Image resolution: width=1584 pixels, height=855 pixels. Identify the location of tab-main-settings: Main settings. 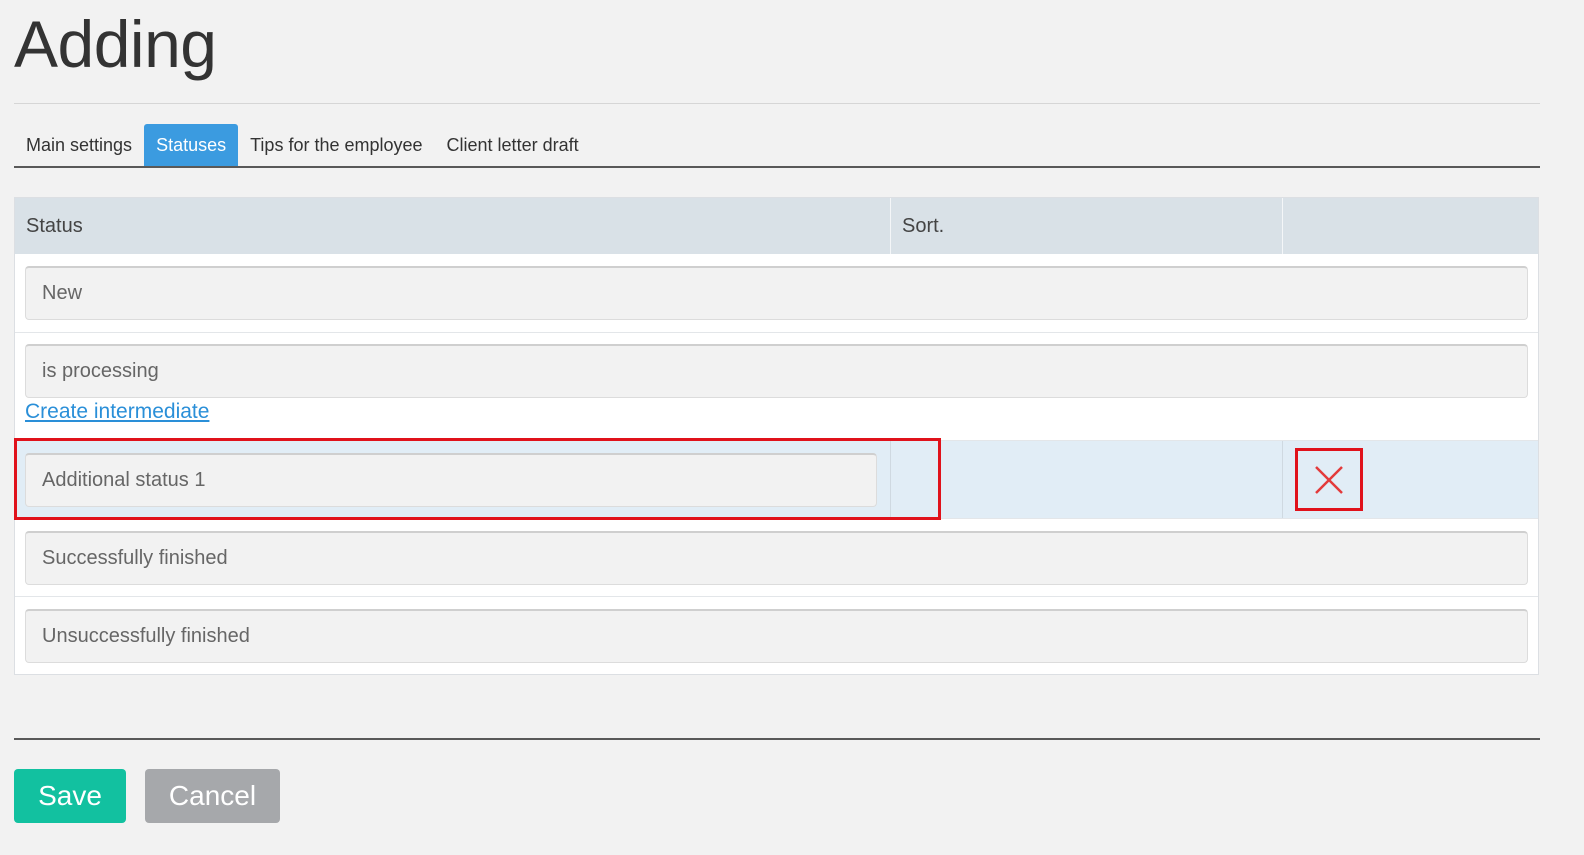
(79, 145).